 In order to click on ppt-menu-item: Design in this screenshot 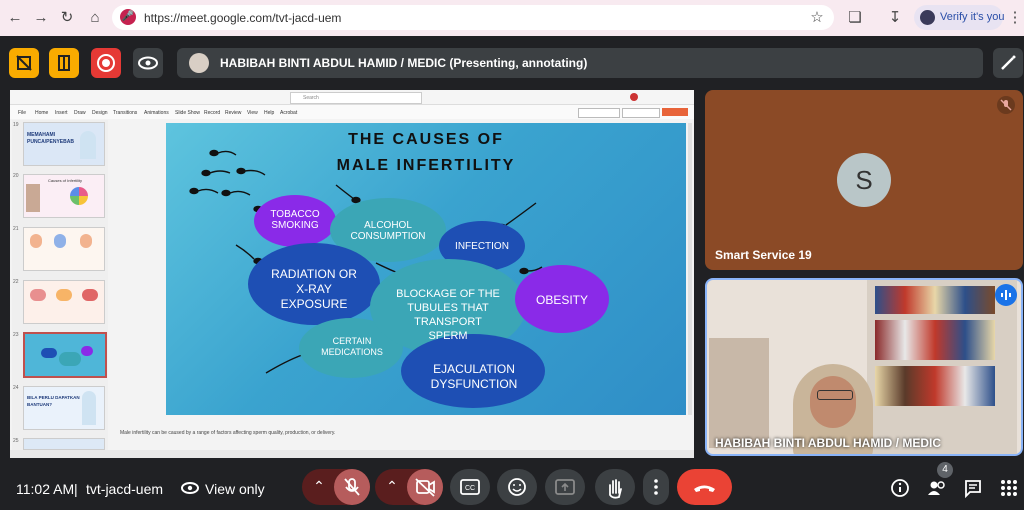, I will do `click(100, 113)`.